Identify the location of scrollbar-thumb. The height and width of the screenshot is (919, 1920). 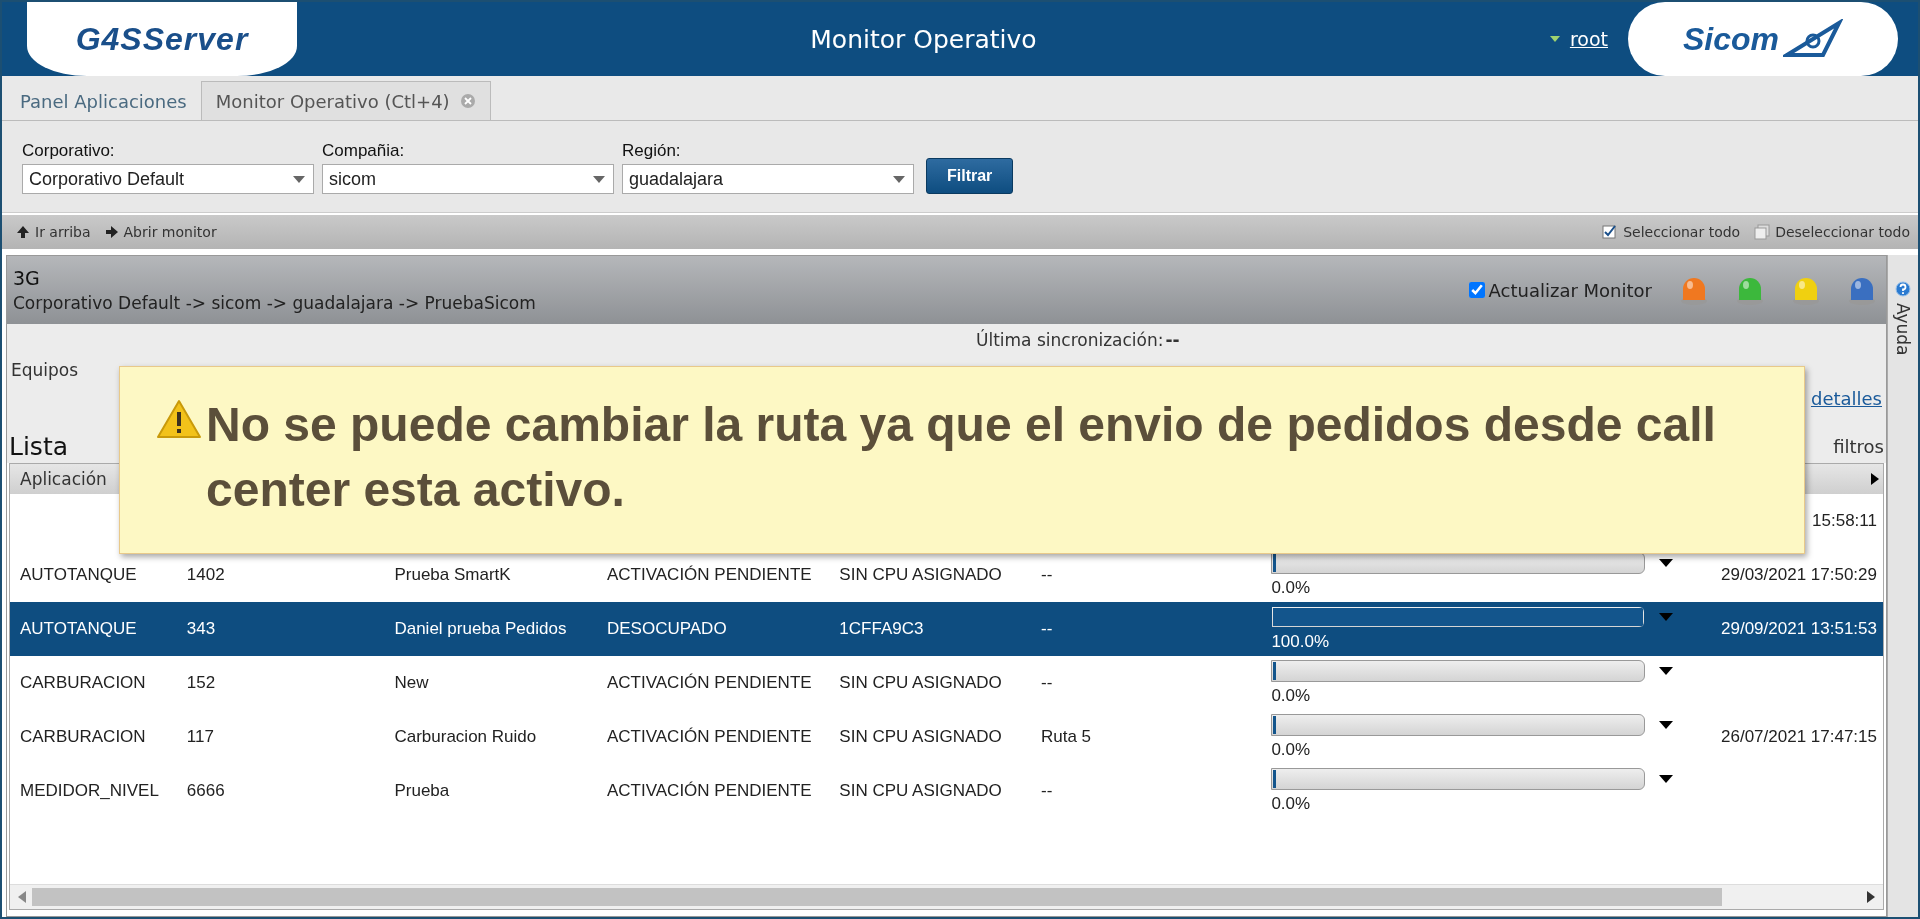
(877, 897).